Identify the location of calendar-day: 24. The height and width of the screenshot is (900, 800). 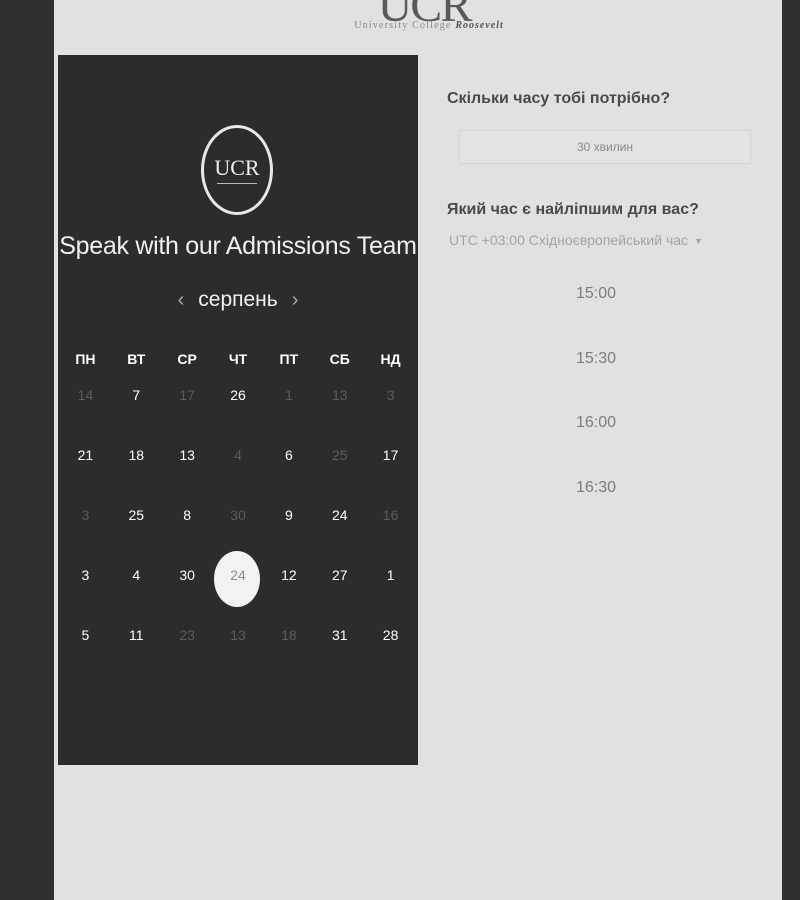
(339, 513).